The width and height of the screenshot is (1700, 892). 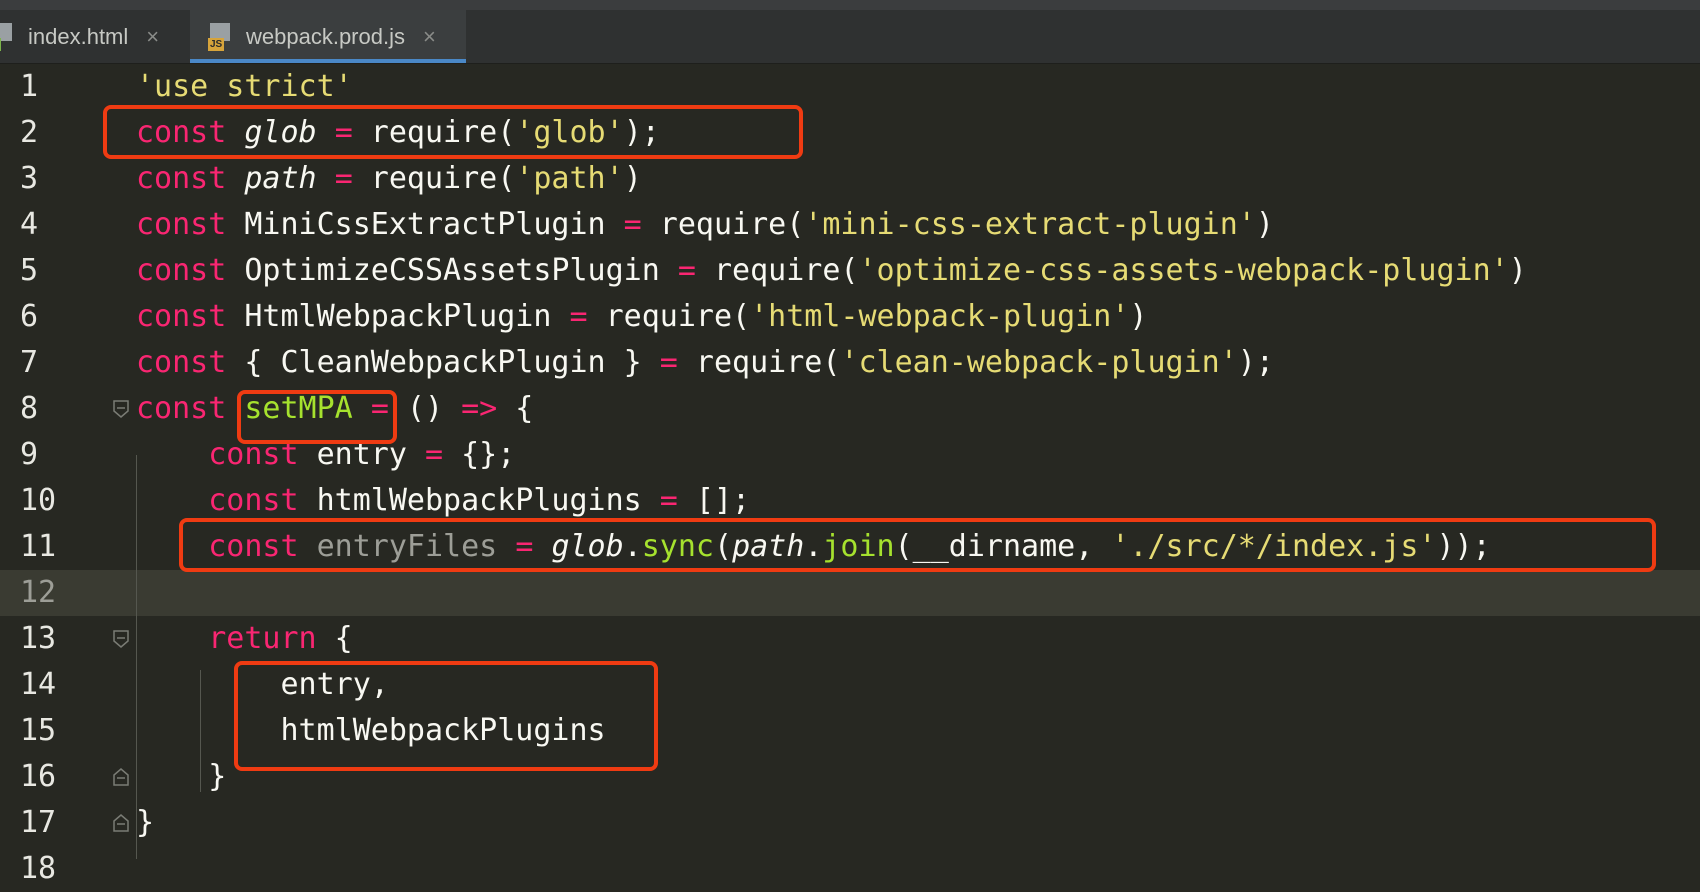 What do you see at coordinates (917, 545) in the screenshot?
I see `highlight-box-entryfiles` at bounding box center [917, 545].